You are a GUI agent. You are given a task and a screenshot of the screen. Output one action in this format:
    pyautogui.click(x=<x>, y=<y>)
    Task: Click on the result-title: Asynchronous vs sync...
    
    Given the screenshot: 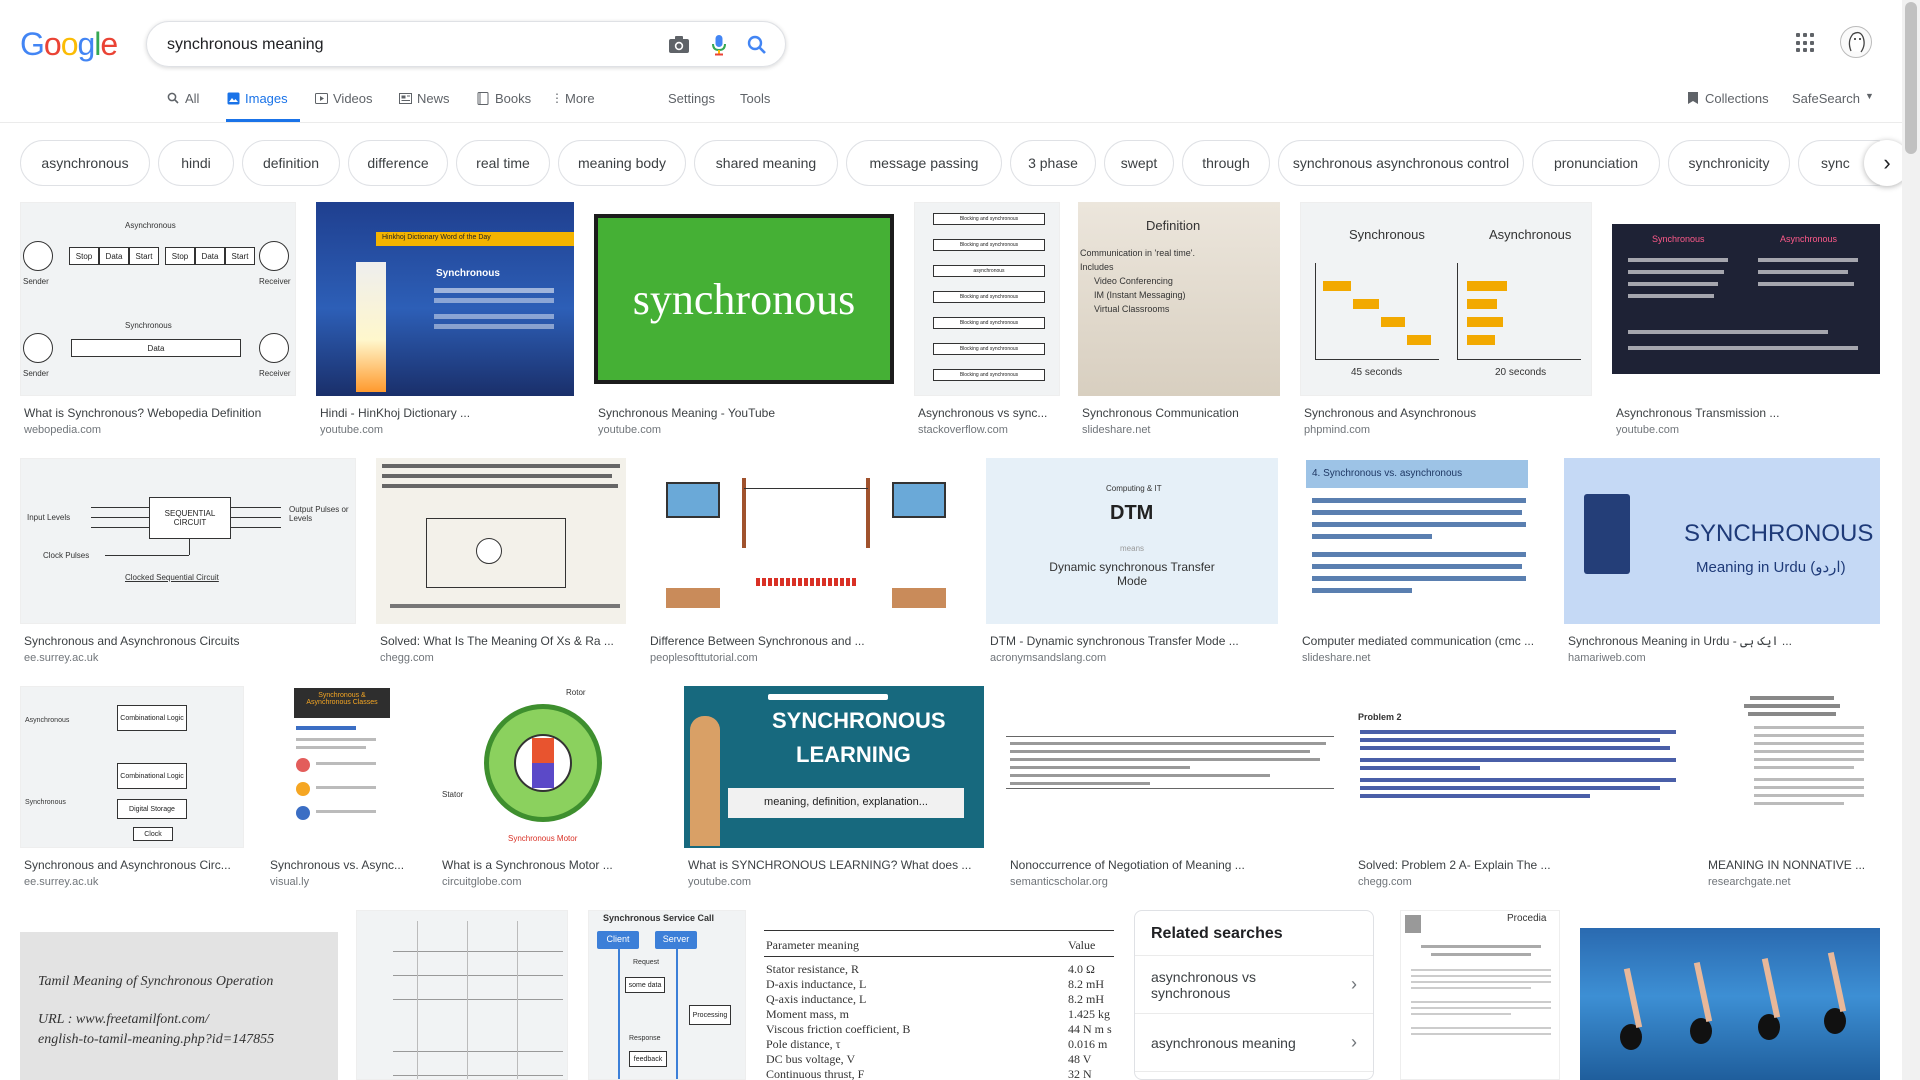 What is the action you would take?
    pyautogui.click(x=989, y=413)
    